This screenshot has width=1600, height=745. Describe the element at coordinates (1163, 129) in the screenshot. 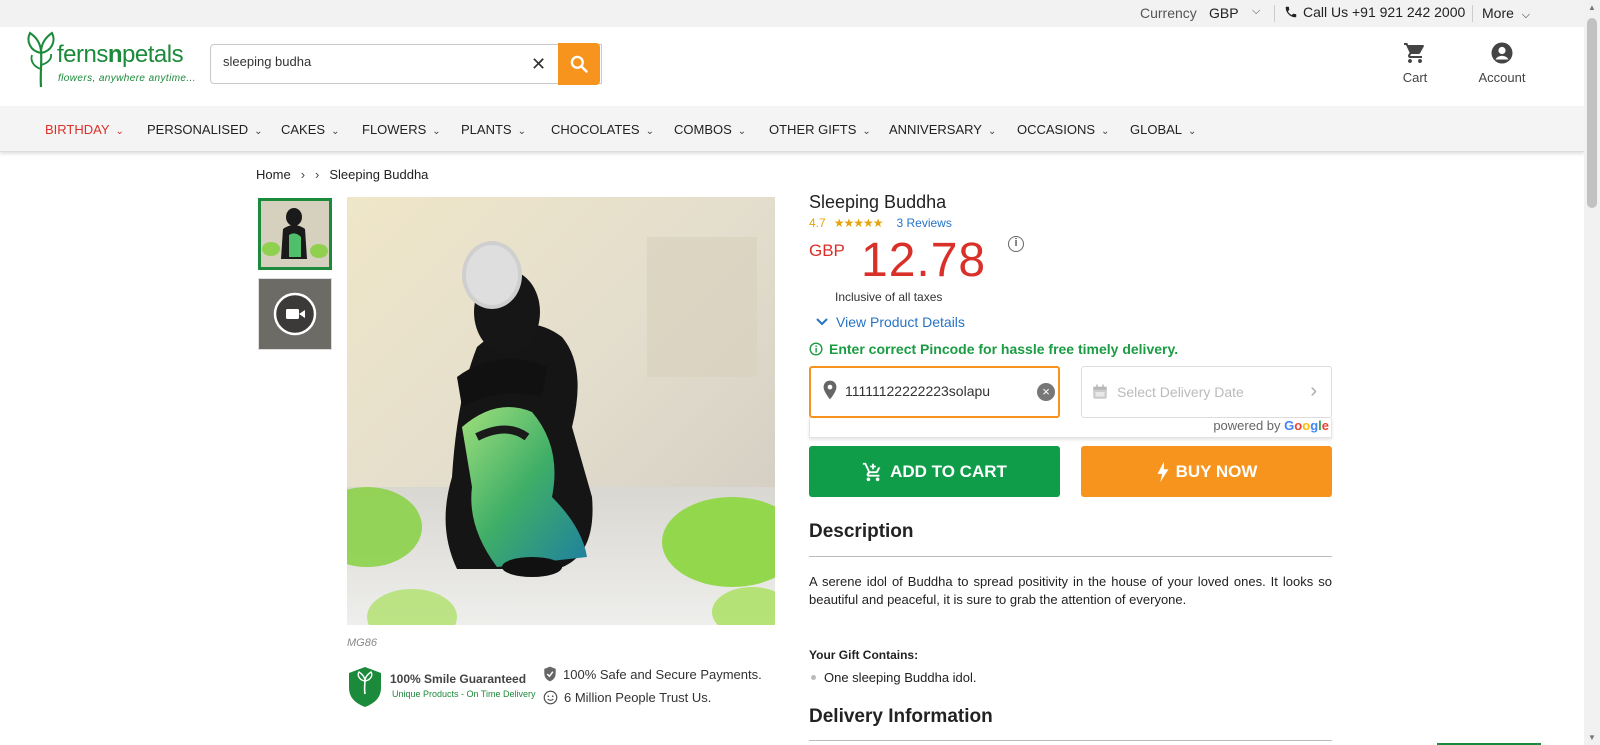

I see `nav-item-global: GLOBAL ⌄` at that location.